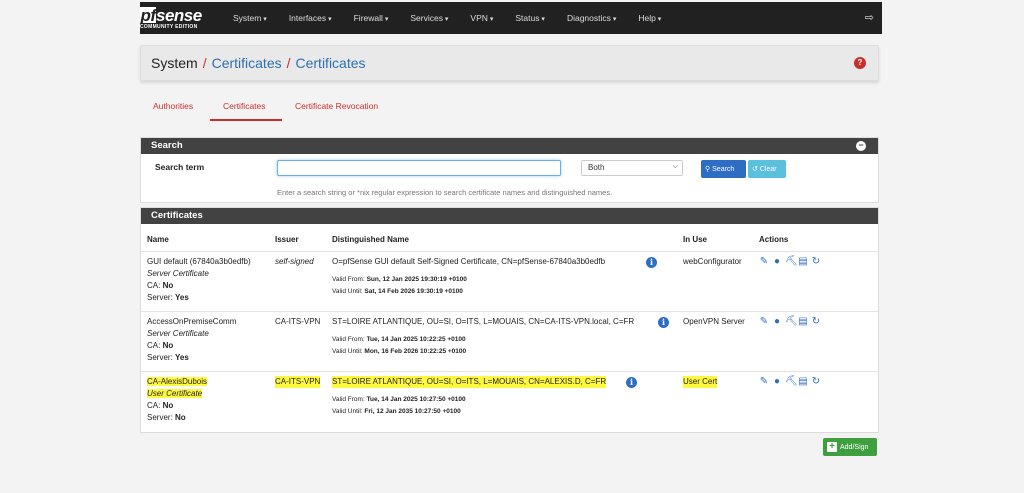 This screenshot has height=493, width=1024. Describe the element at coordinates (178, 333) in the screenshot. I see `cert-type: Server Certificate` at that location.